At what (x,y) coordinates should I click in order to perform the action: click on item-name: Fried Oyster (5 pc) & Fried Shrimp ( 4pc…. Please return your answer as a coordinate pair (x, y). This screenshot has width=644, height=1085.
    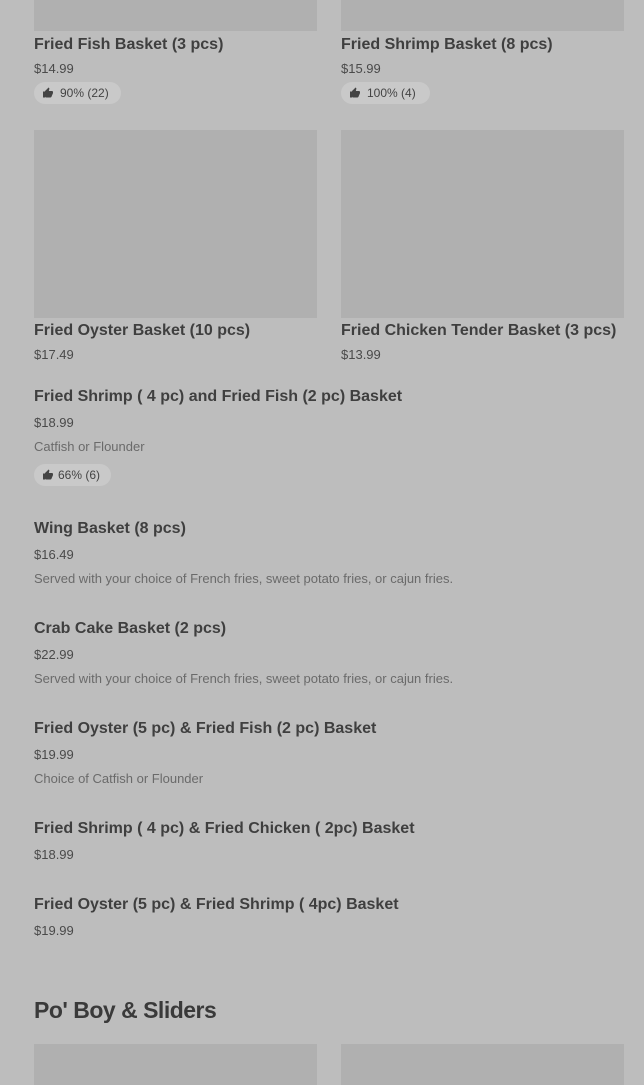
    Looking at the image, I should click on (216, 905).